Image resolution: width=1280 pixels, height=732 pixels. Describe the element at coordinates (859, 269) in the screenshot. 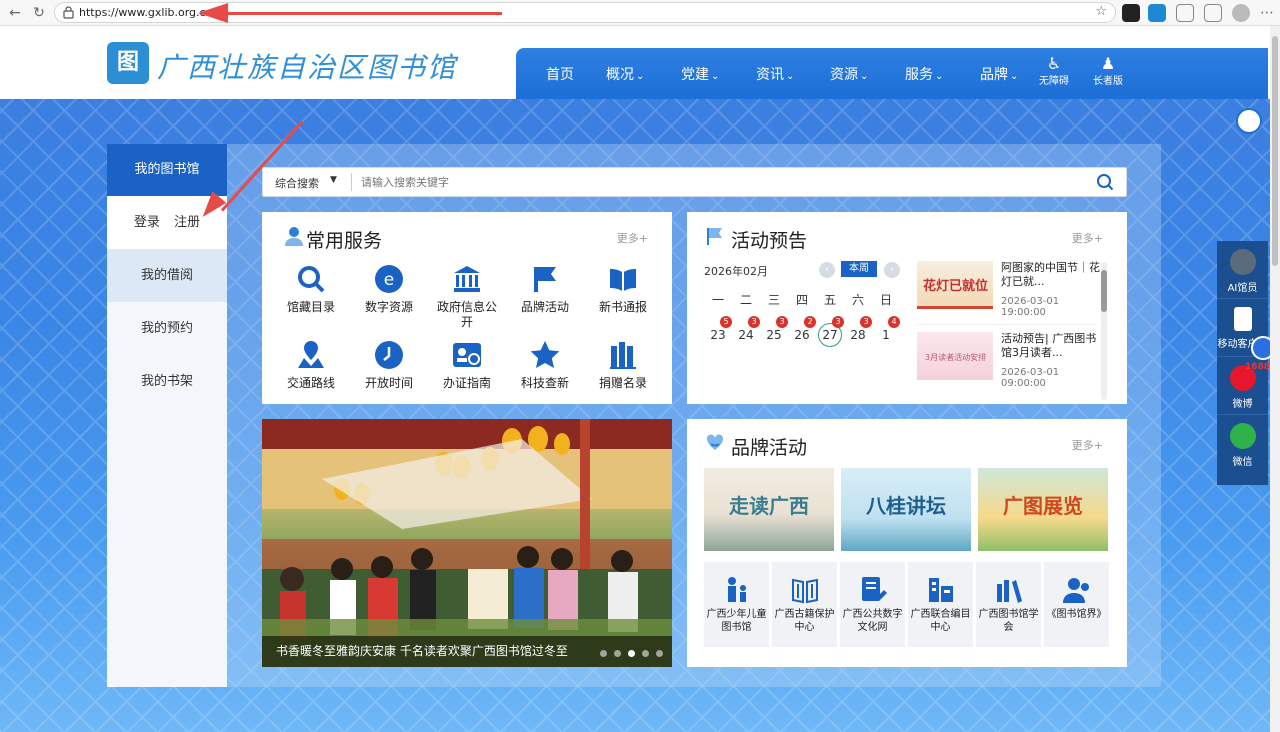

I see `this-week-button: 本周` at that location.